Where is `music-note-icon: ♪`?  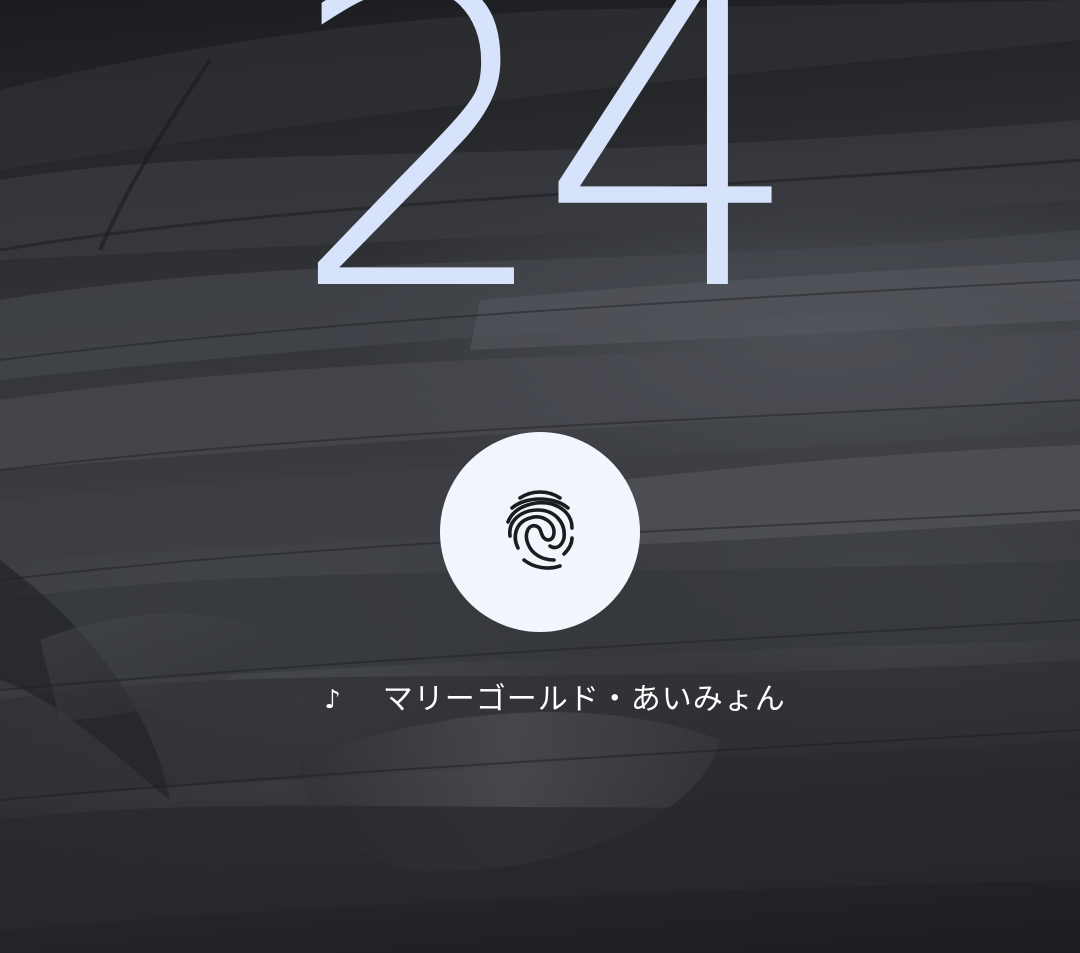 music-note-icon: ♪ is located at coordinates (332, 700).